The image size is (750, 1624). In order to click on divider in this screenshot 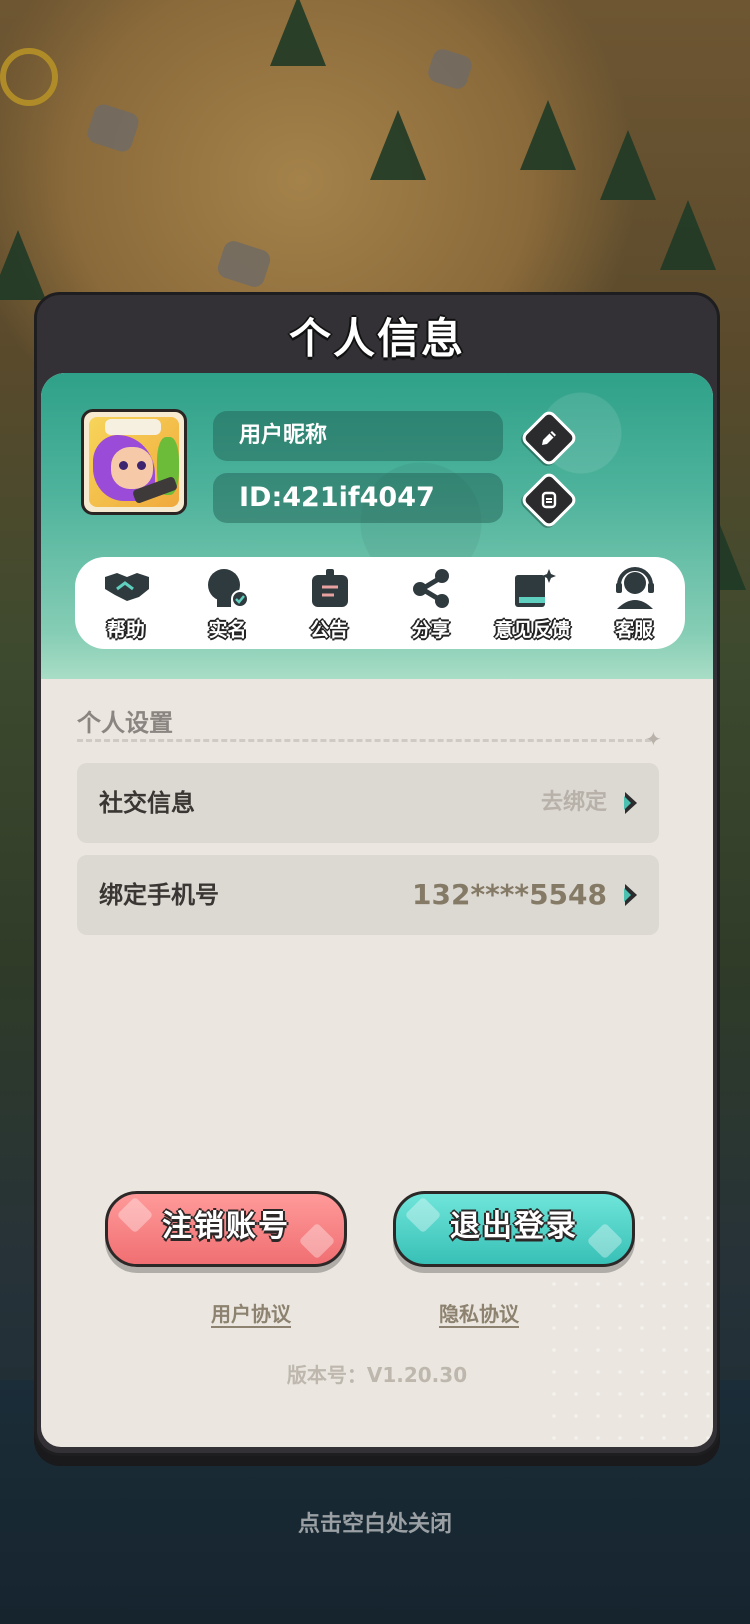, I will do `click(364, 740)`.